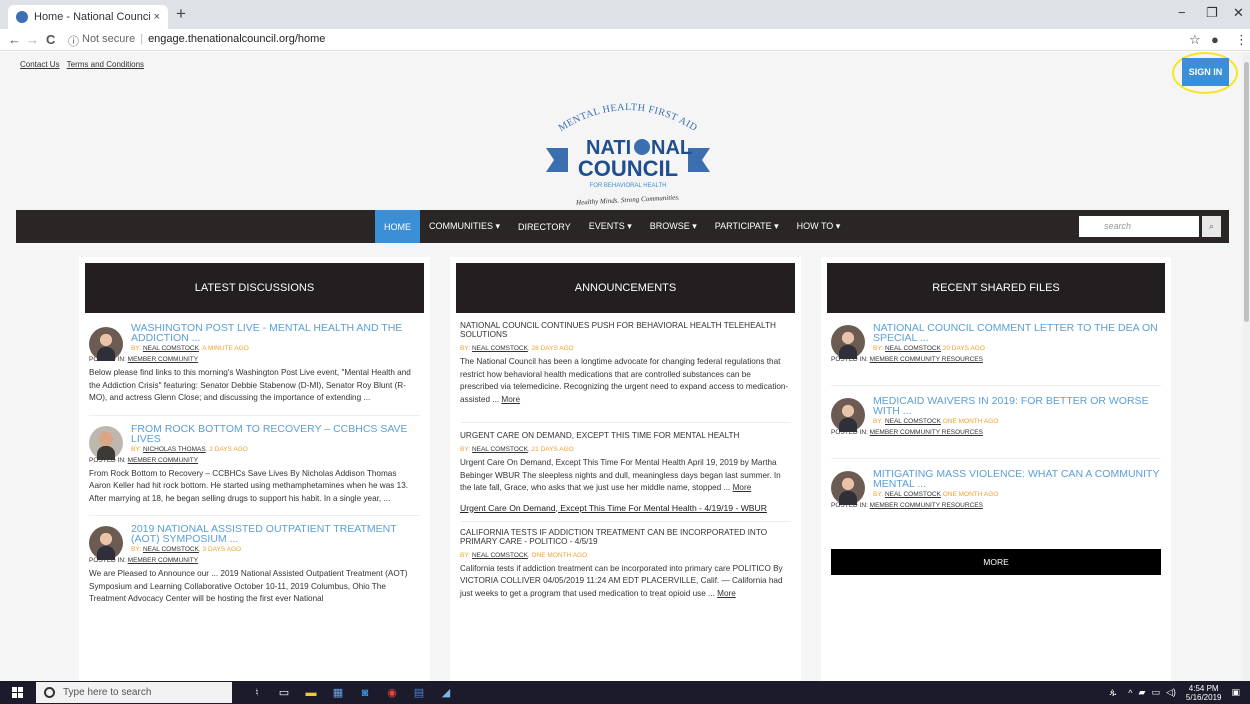 This screenshot has height=704, width=1250. Describe the element at coordinates (1113, 692) in the screenshot. I see `people-icon: ዹ` at that location.